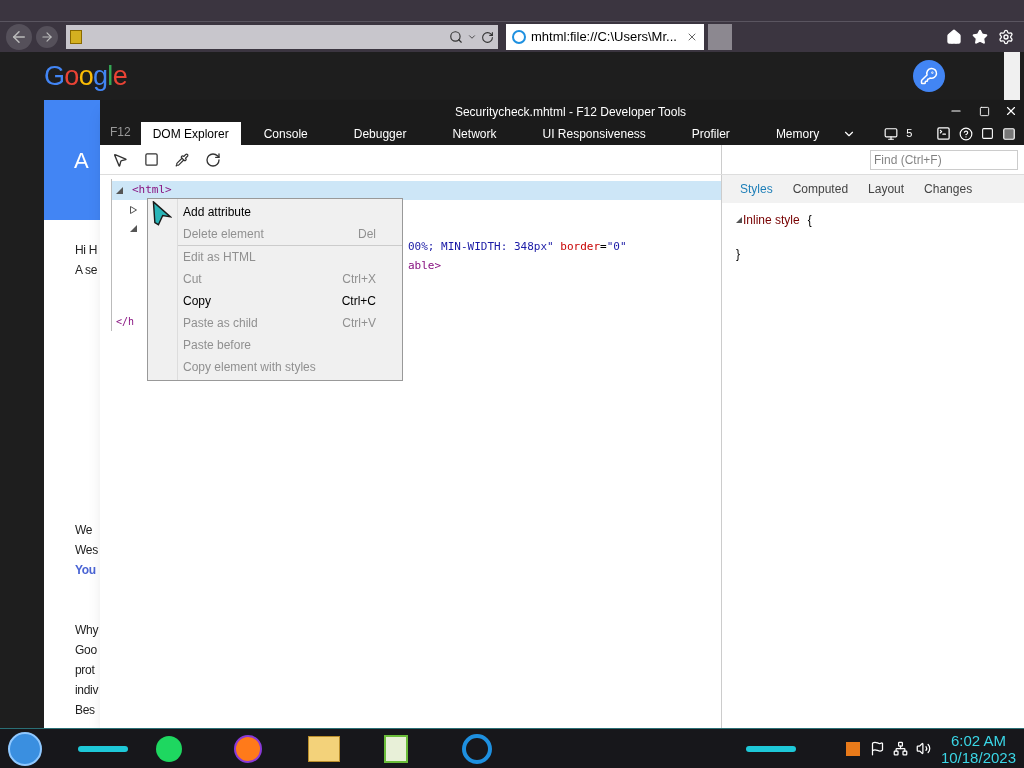 This screenshot has height=768, width=1024. What do you see at coordinates (84, 530) in the screenshot?
I see `text-line: We` at bounding box center [84, 530].